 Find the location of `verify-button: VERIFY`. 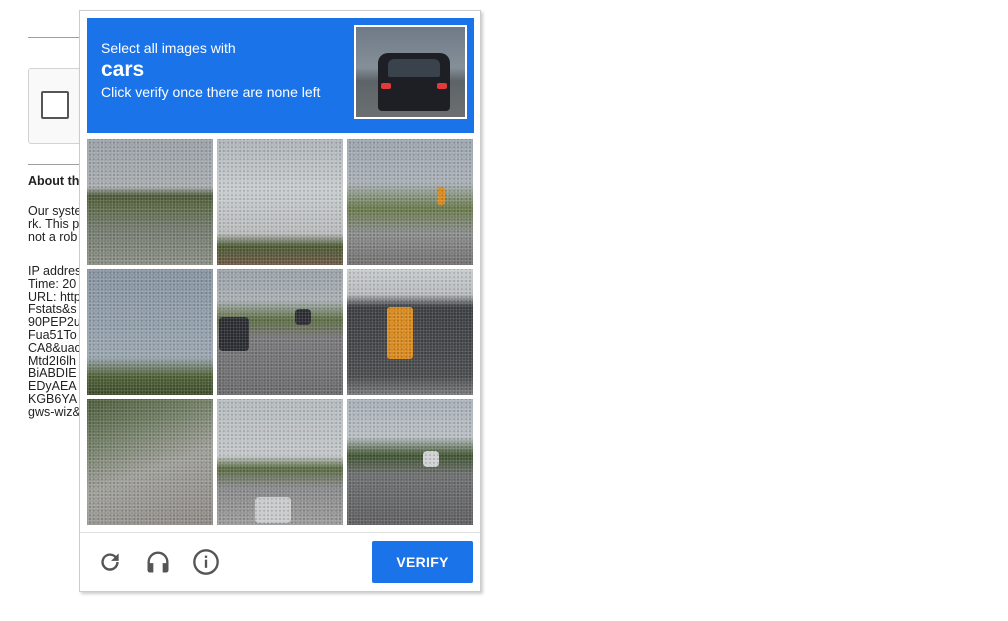

verify-button: VERIFY is located at coordinates (422, 562).